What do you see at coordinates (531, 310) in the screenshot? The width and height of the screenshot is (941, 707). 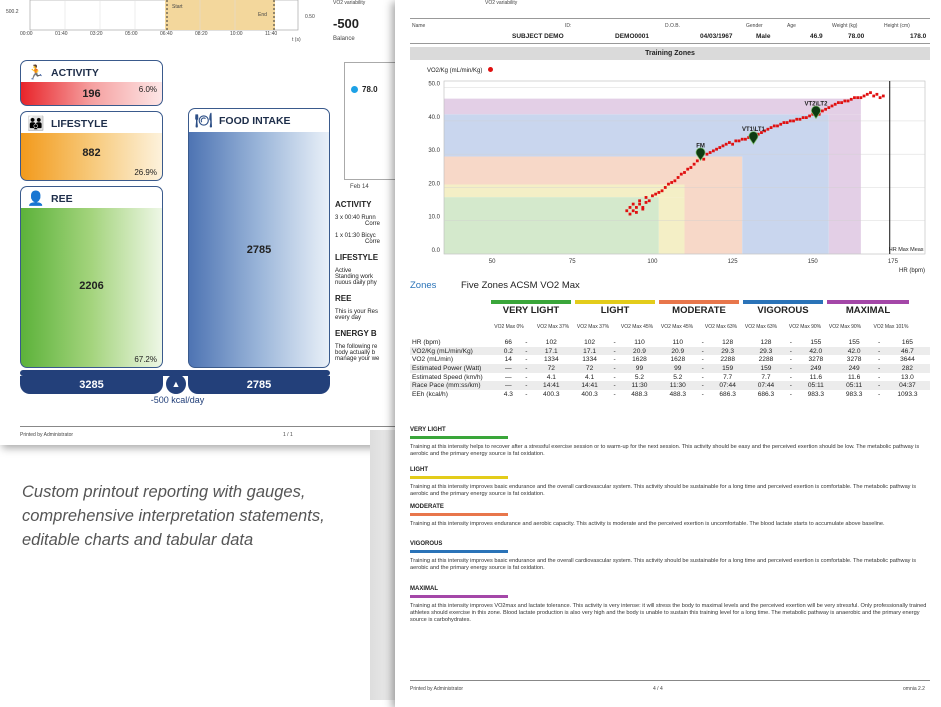 I see `zone-header-very-light: VERY LIGHT` at bounding box center [531, 310].